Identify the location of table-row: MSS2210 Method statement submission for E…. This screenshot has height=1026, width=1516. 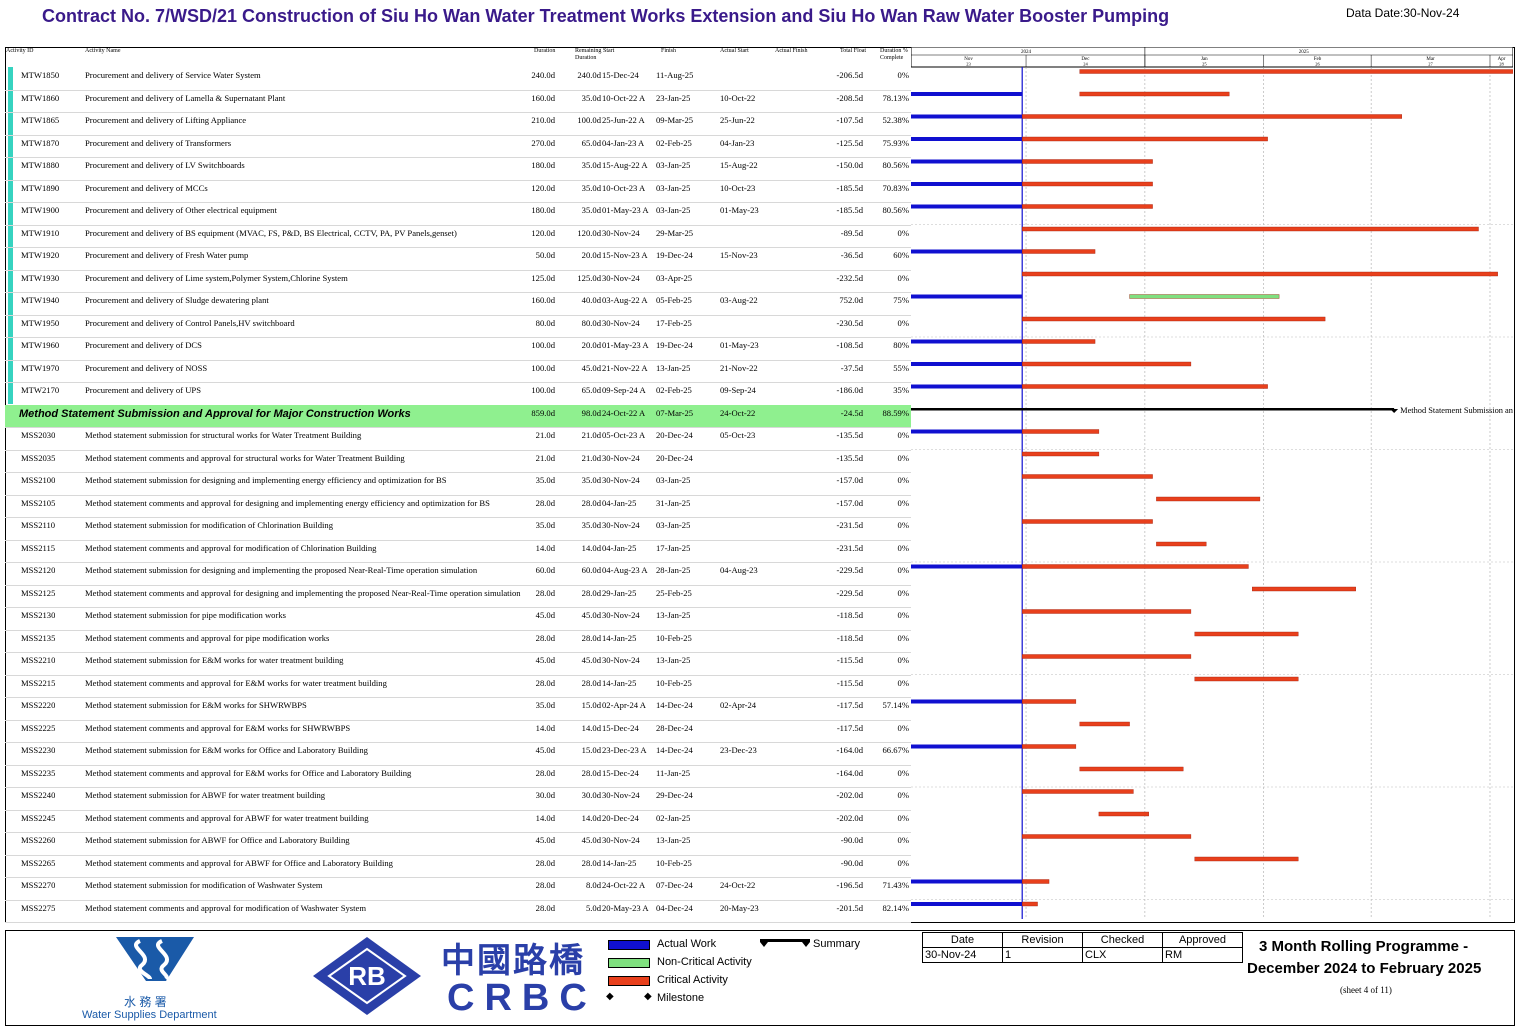
(458, 664).